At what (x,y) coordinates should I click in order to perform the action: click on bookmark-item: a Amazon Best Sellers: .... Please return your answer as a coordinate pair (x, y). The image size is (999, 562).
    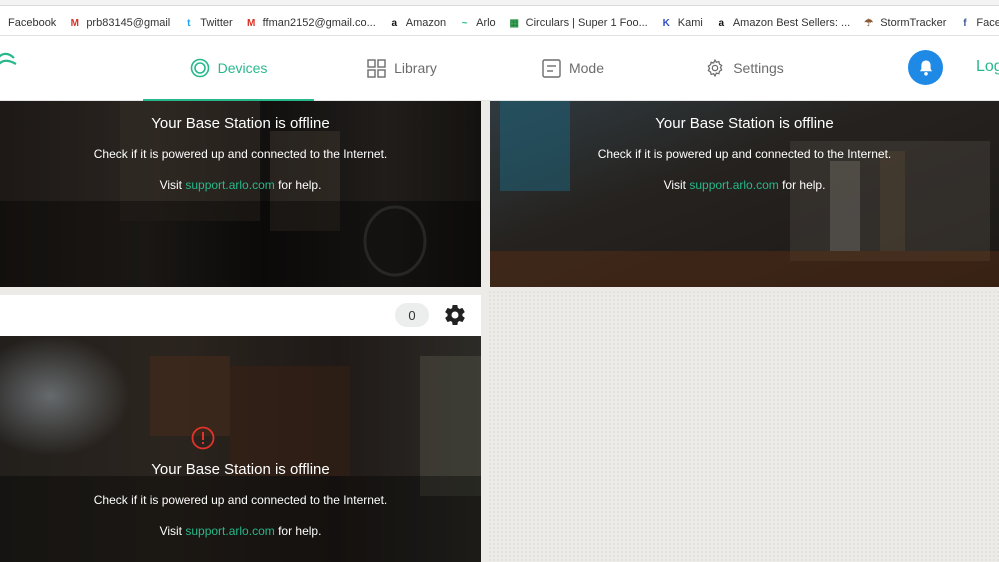
    Looking at the image, I should click on (783, 23).